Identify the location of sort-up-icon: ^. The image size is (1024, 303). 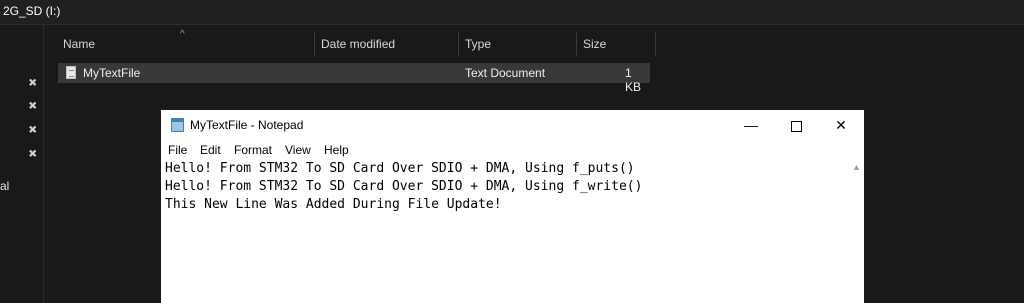
(182, 34).